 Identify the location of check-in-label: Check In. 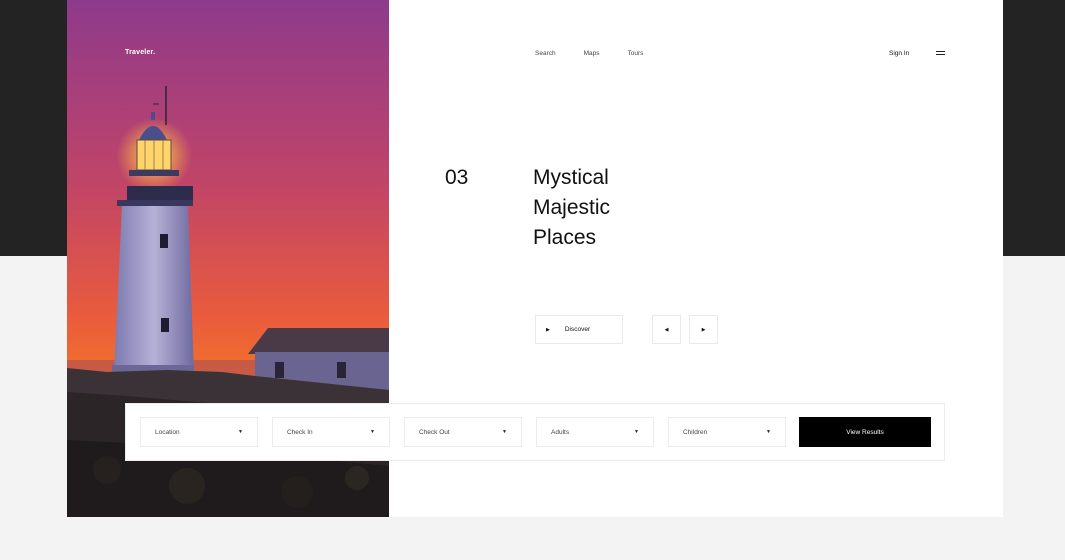
(300, 432).